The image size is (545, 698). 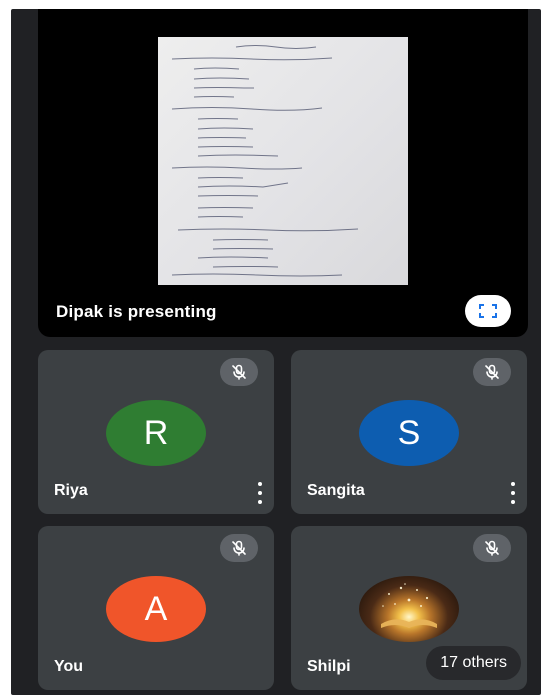 I want to click on participant-tile-you: A You, so click(x=156, y=608).